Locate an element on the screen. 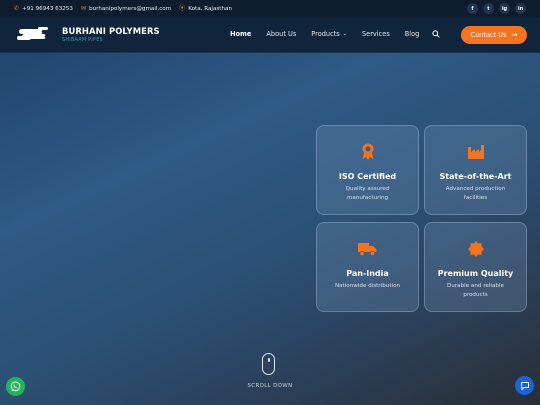 This screenshot has width=540, height=405. feature-desc: Advanced production facilities is located at coordinates (475, 193).